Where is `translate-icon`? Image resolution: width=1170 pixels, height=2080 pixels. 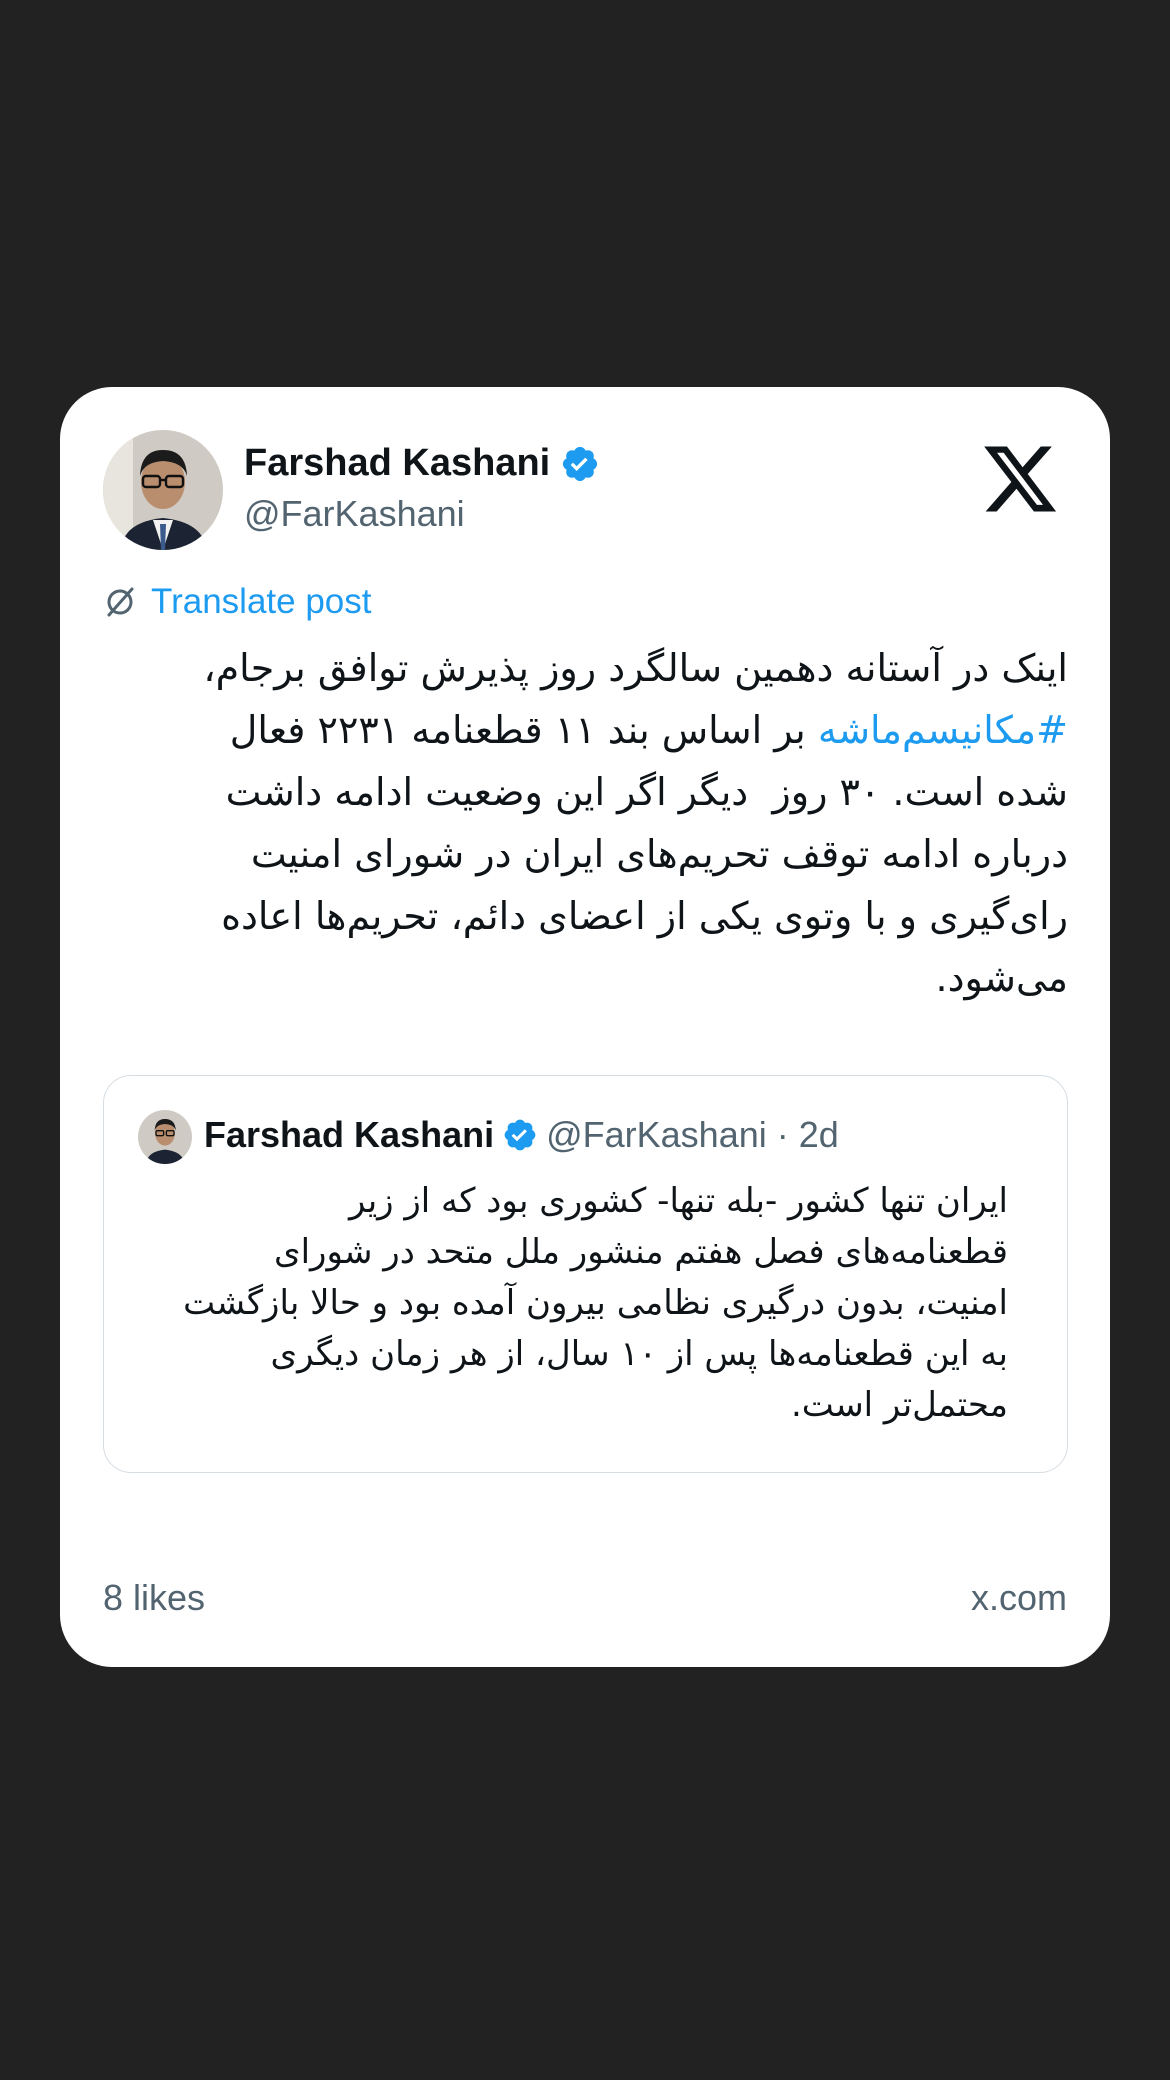 translate-icon is located at coordinates (120, 602).